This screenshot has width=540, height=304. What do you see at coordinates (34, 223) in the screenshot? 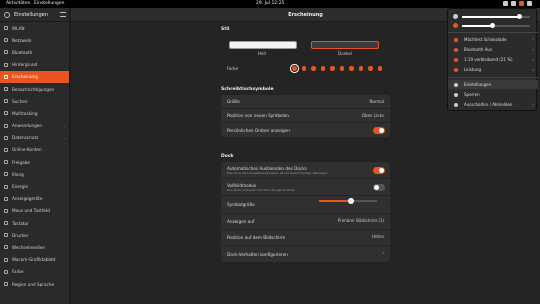
I see `sidebar-item-tastatur: Tastatur` at bounding box center [34, 223].